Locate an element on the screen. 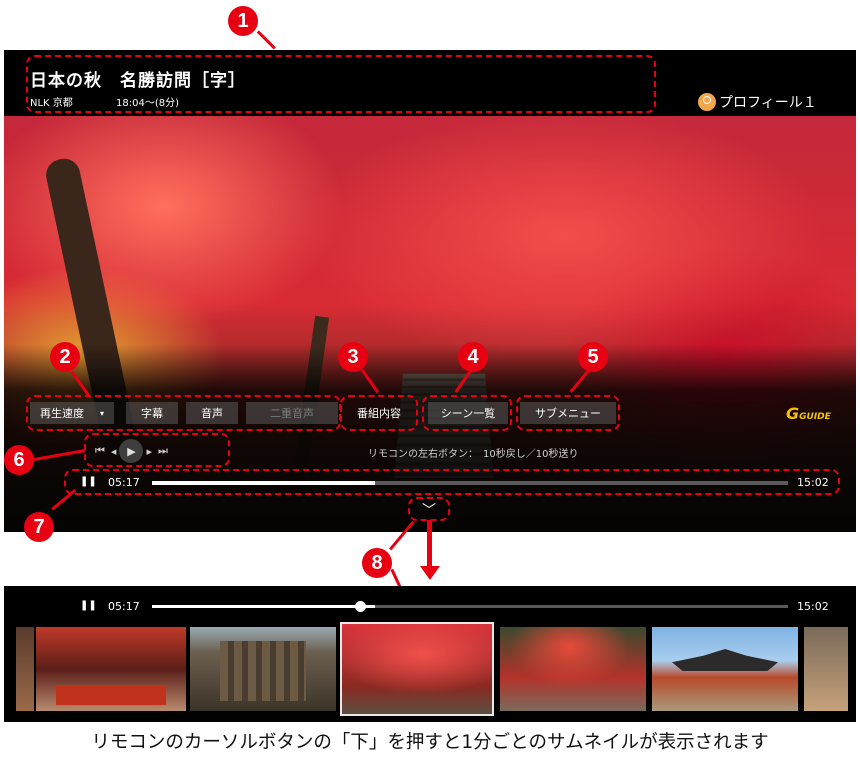 Image resolution: width=860 pixels, height=759 pixels. thumbnail-partial-left is located at coordinates (25, 669).